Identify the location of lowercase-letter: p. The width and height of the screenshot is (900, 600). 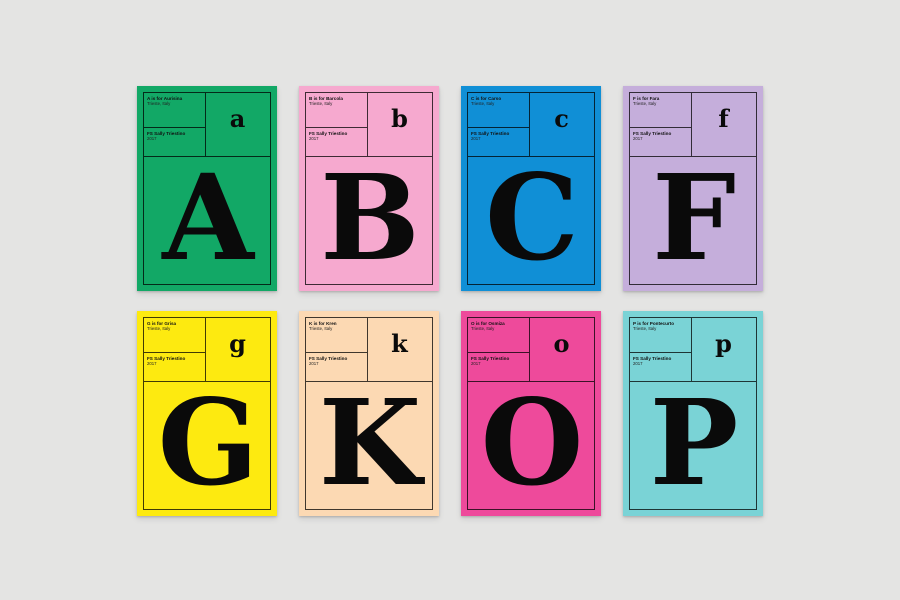
(723, 343).